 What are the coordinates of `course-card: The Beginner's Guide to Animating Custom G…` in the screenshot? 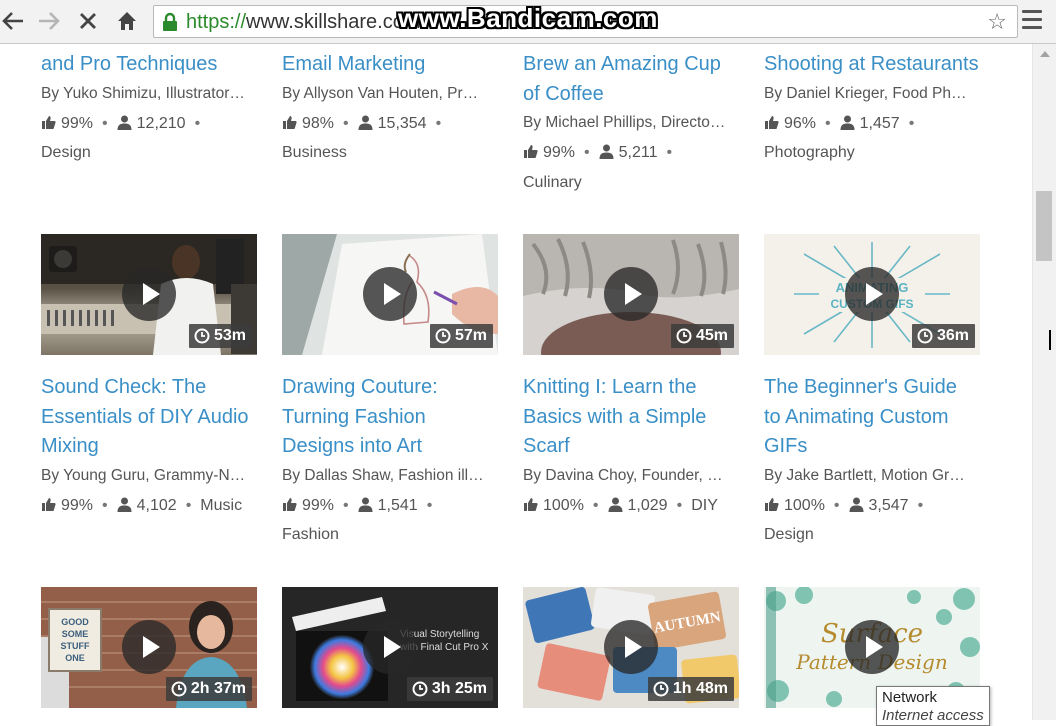 It's located at (872, 461).